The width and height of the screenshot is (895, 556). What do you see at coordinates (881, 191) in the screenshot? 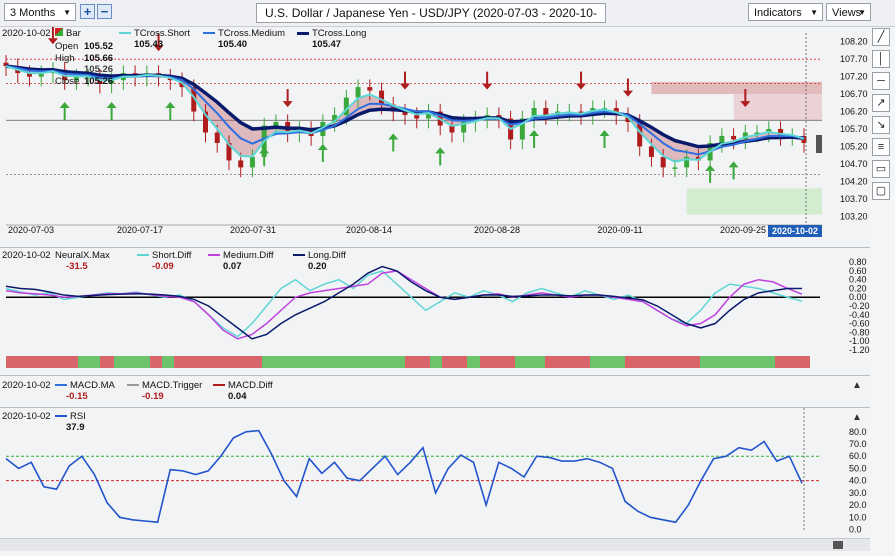
I see `note-tool-icon: ▢` at bounding box center [881, 191].